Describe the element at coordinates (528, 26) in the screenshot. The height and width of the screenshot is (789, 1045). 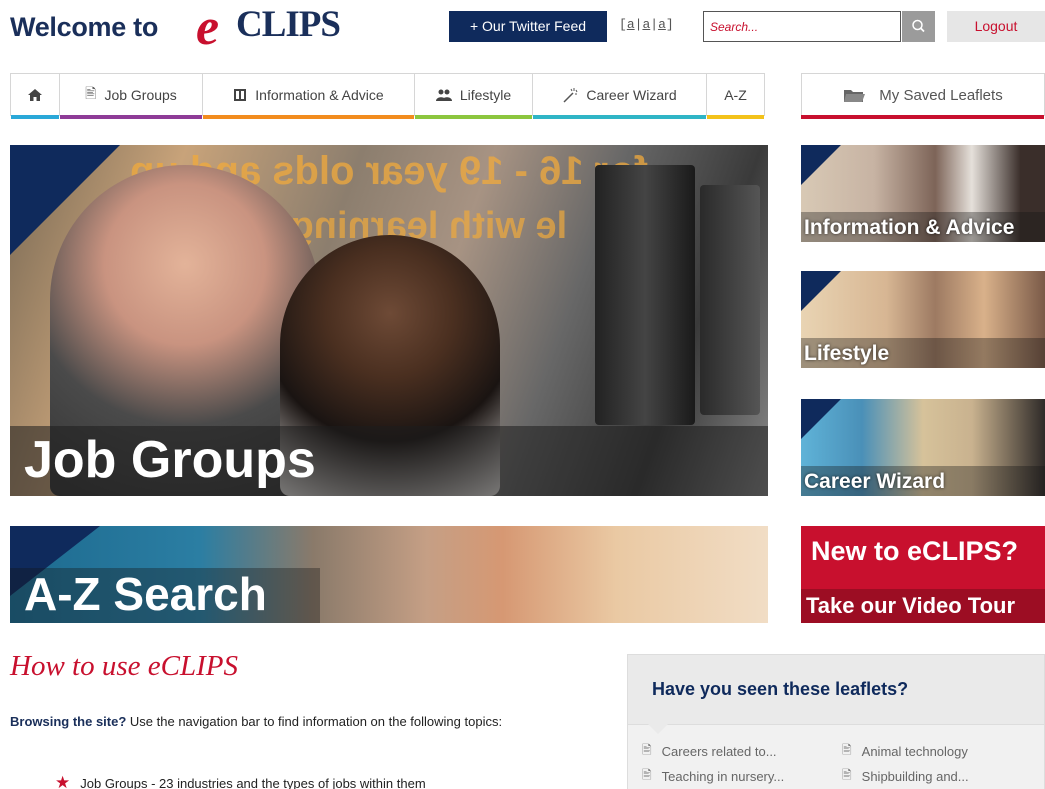
I see `twitter-feed-button: + Our Twitter Feed` at that location.